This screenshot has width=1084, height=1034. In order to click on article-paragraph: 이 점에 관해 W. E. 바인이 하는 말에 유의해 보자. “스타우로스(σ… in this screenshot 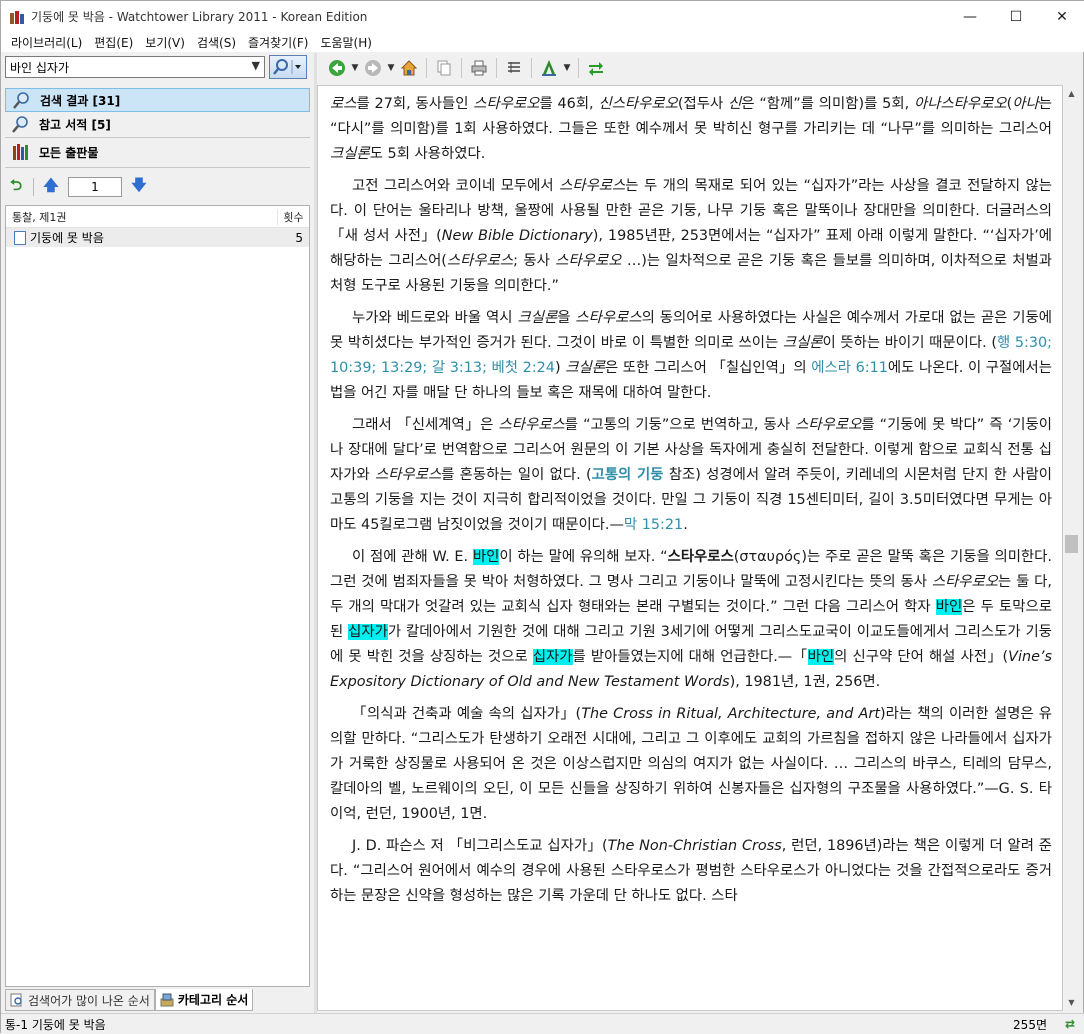, I will do `click(691, 619)`.